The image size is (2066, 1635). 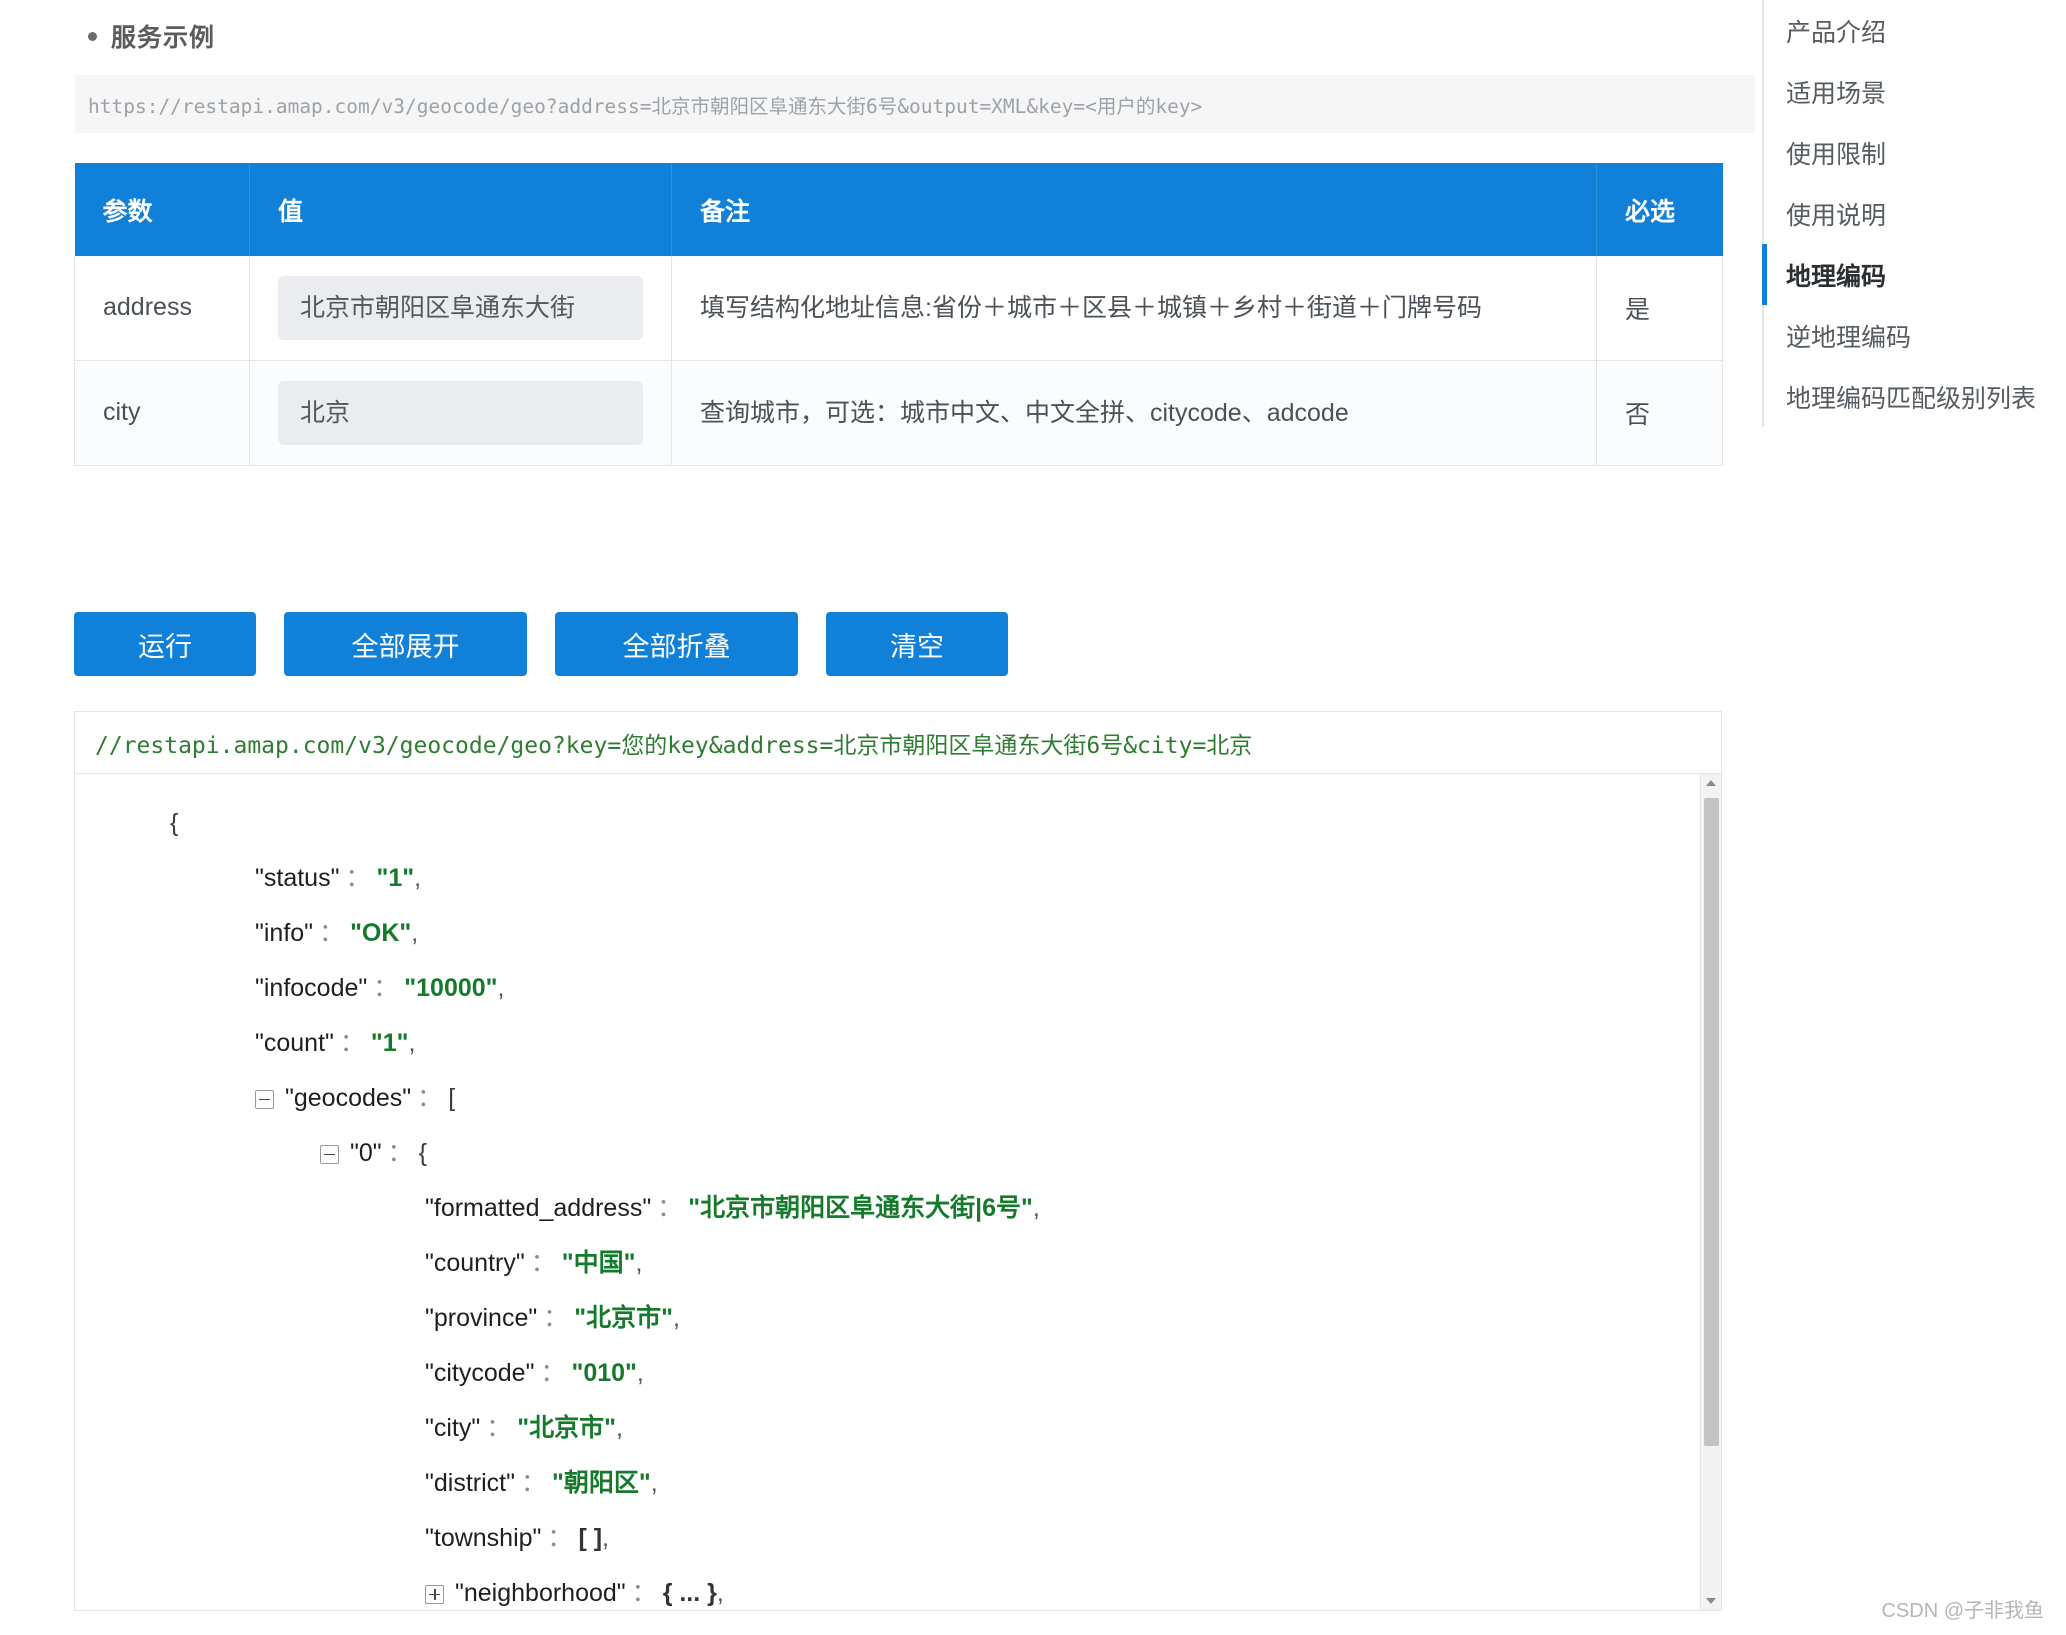 I want to click on scroll-down-arrow-icon, so click(x=1711, y=1599).